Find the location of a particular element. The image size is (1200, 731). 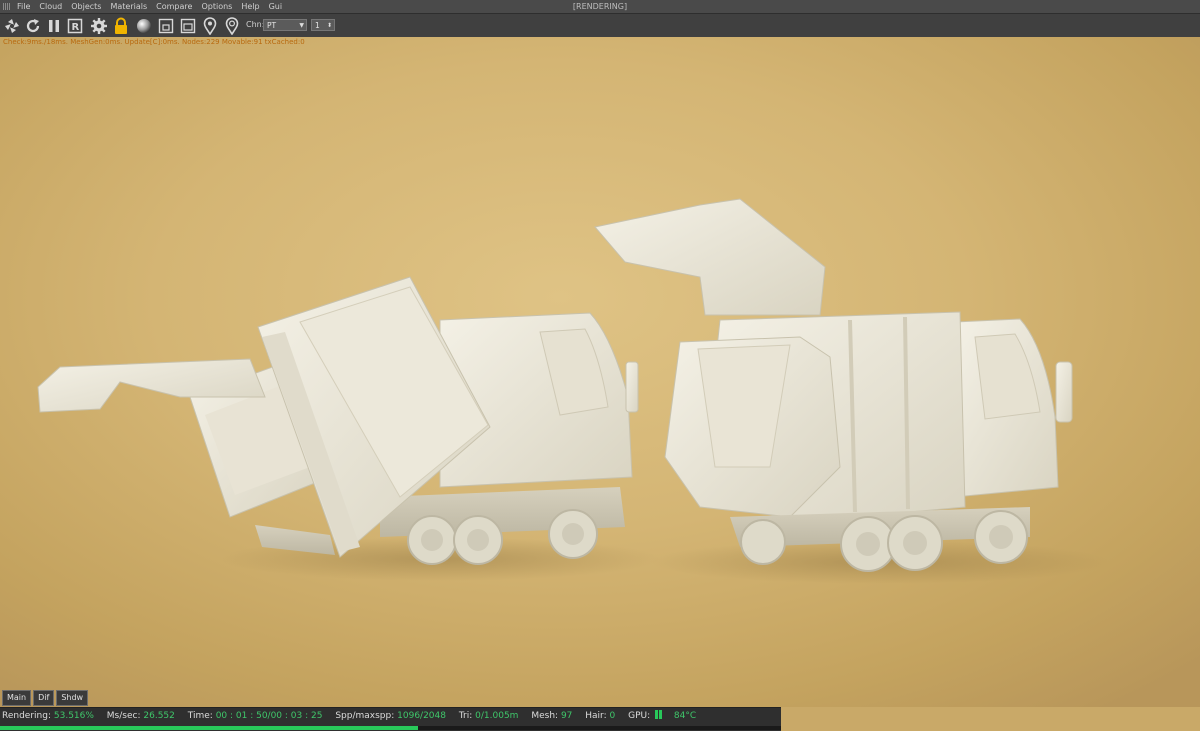

toolbar: R Chn: PT ▼ 1 ⬍ is located at coordinates (600, 25).